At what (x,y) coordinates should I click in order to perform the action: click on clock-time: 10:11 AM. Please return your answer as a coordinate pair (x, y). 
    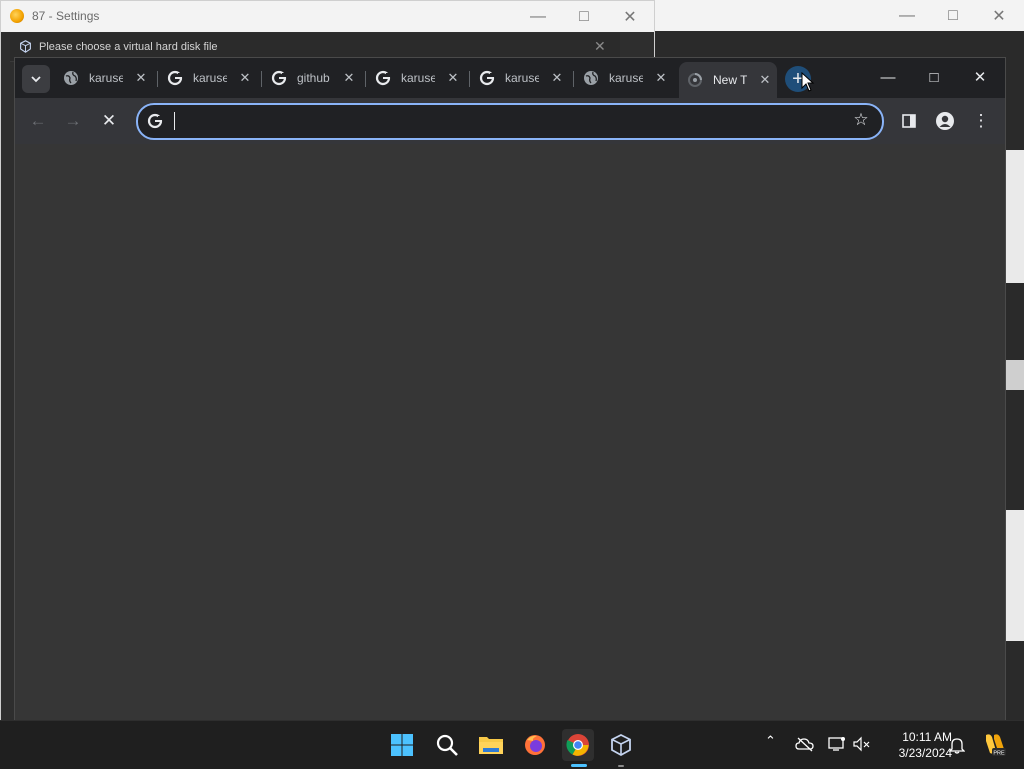
    Looking at the image, I should click on (927, 737).